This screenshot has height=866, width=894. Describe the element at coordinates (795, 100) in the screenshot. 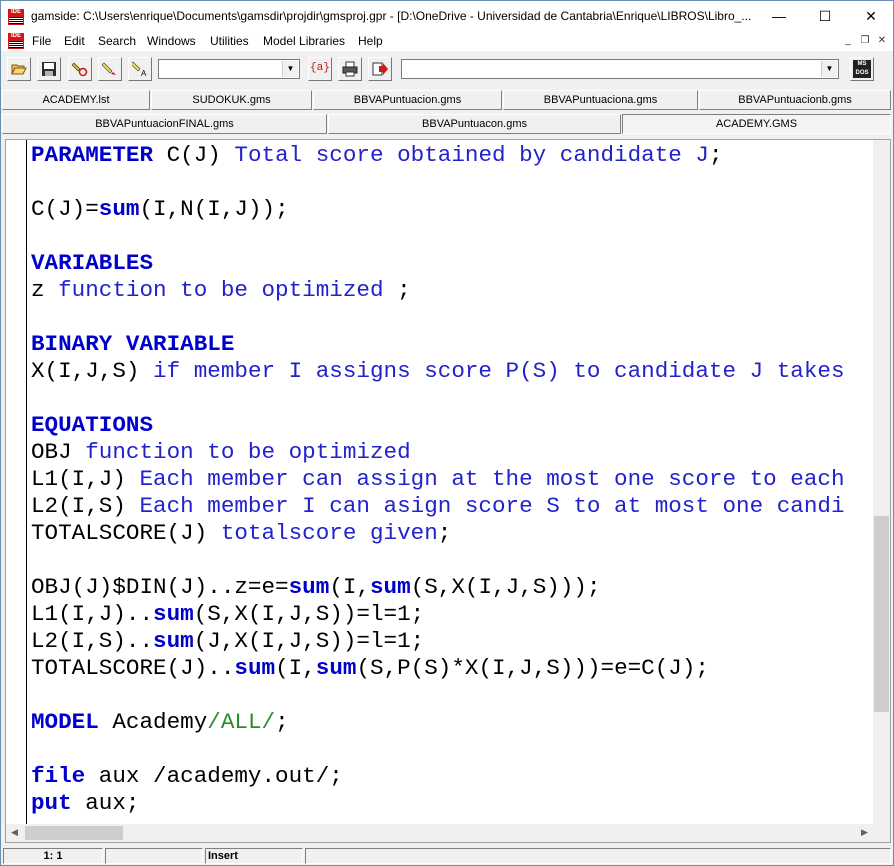

I see `tab-bbvapuntuacionb: BBVAPuntuacionb.gms` at that location.